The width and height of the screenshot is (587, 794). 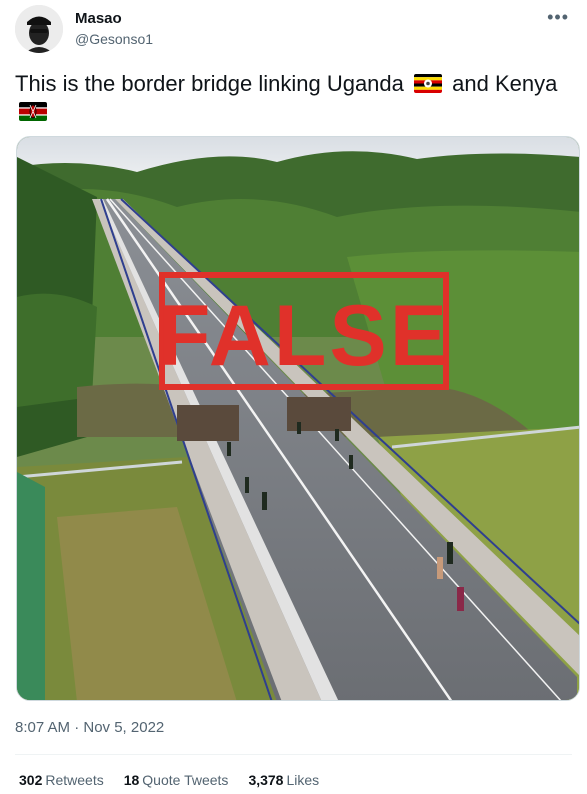 I want to click on author-handle: @Gesonso1, so click(x=114, y=39).